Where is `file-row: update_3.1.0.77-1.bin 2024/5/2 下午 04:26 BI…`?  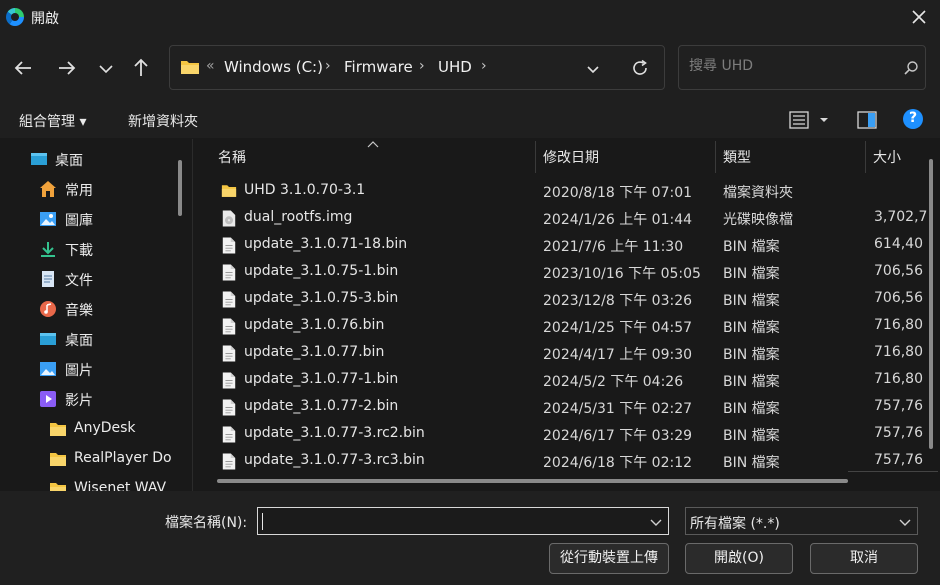 file-row: update_3.1.0.77-1.bin 2024/5/2 下午 04:26 BI… is located at coordinates (566, 380).